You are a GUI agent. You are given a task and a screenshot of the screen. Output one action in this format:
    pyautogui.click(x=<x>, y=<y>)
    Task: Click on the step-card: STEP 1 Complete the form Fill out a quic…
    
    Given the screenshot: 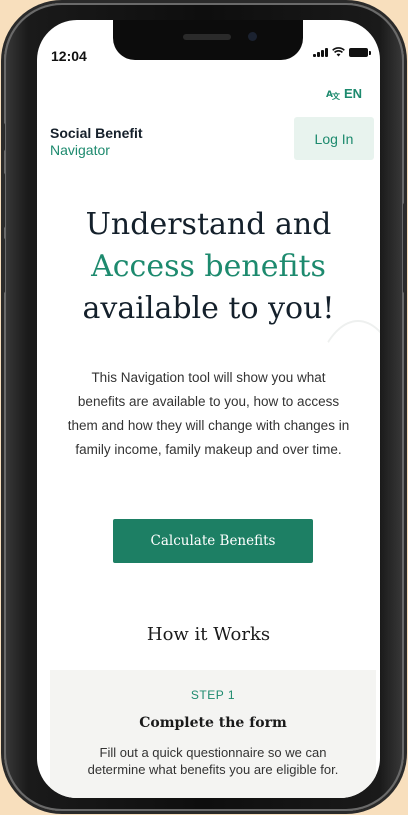 What is the action you would take?
    pyautogui.click(x=213, y=734)
    